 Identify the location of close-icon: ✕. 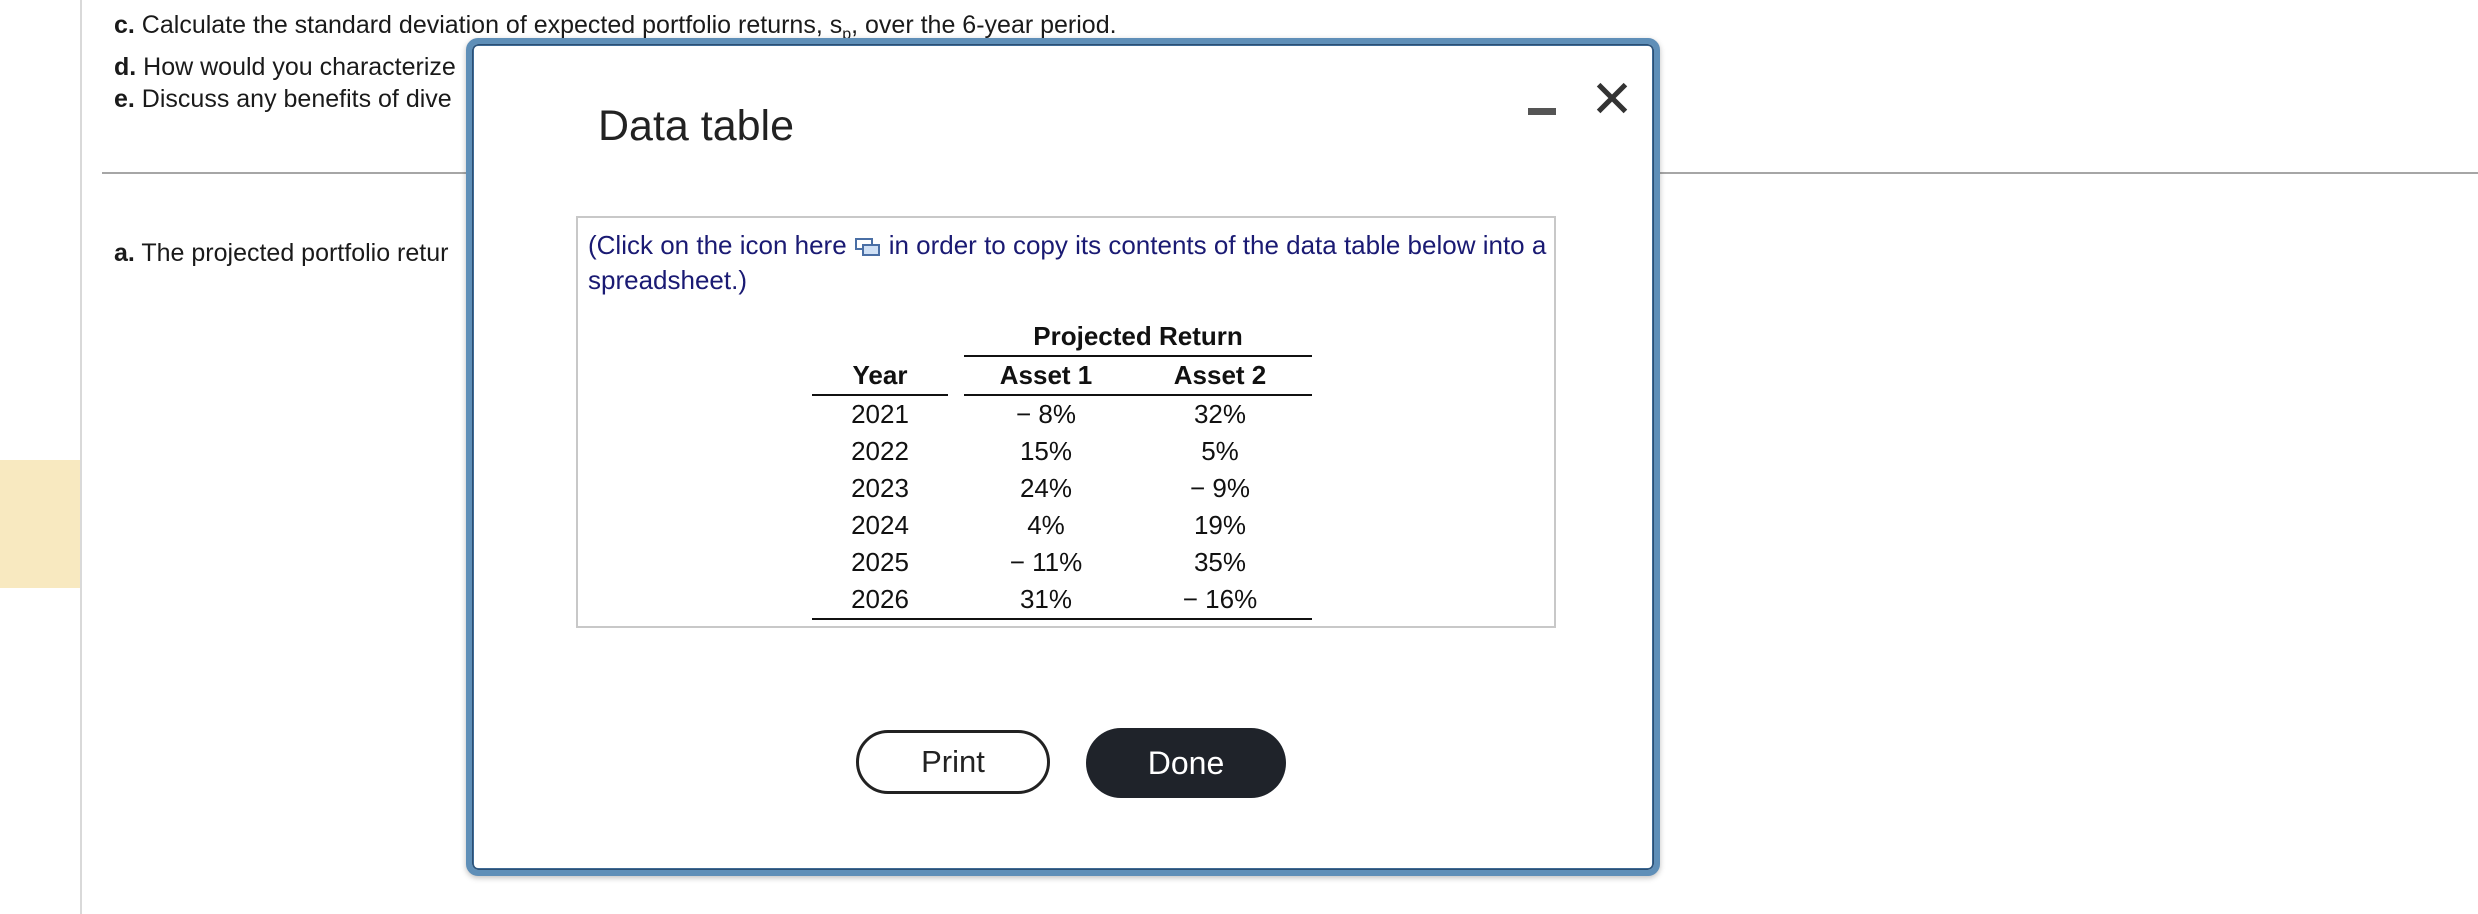
(1612, 100).